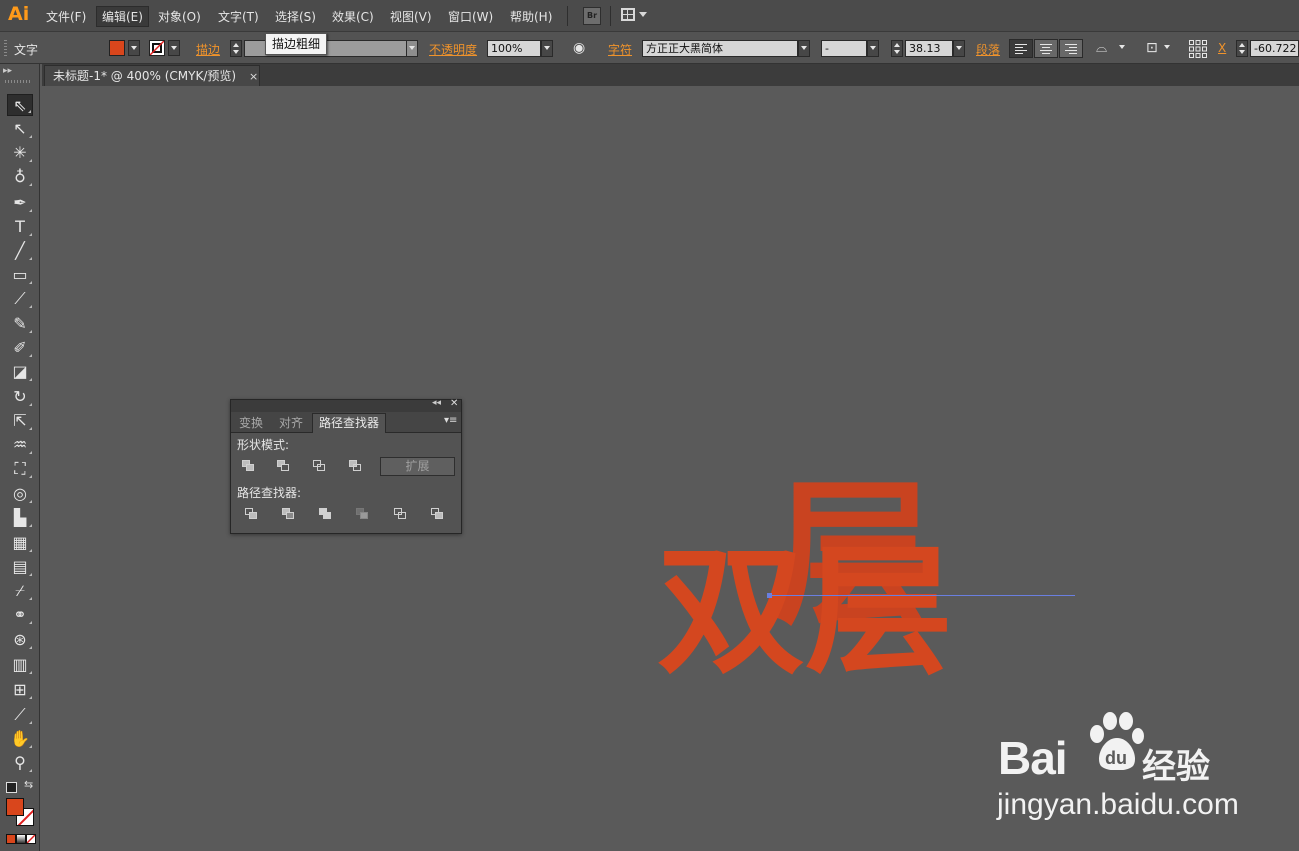 The height and width of the screenshot is (851, 1299). Describe the element at coordinates (20, 421) in the screenshot. I see `scale-tool-icon: ⇱` at that location.